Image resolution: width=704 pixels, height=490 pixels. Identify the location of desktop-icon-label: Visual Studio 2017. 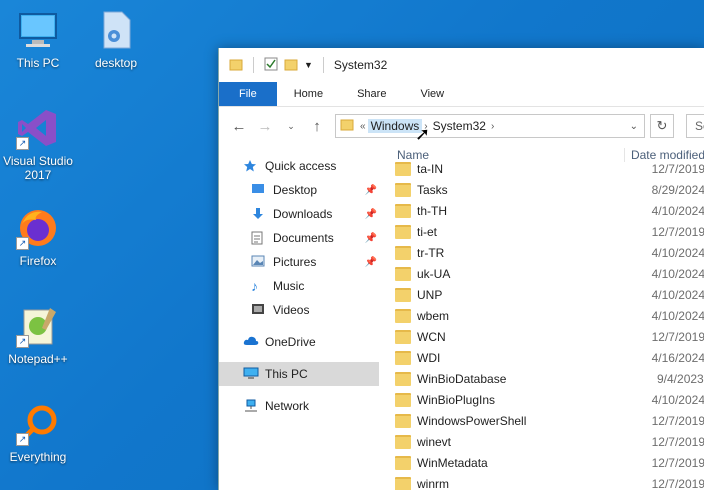
(38, 168).